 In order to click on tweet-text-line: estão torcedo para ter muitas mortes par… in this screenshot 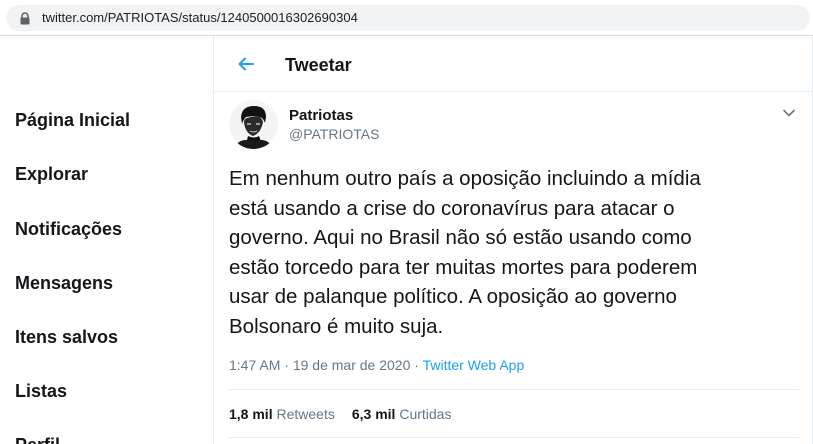, I will do `click(463, 267)`.